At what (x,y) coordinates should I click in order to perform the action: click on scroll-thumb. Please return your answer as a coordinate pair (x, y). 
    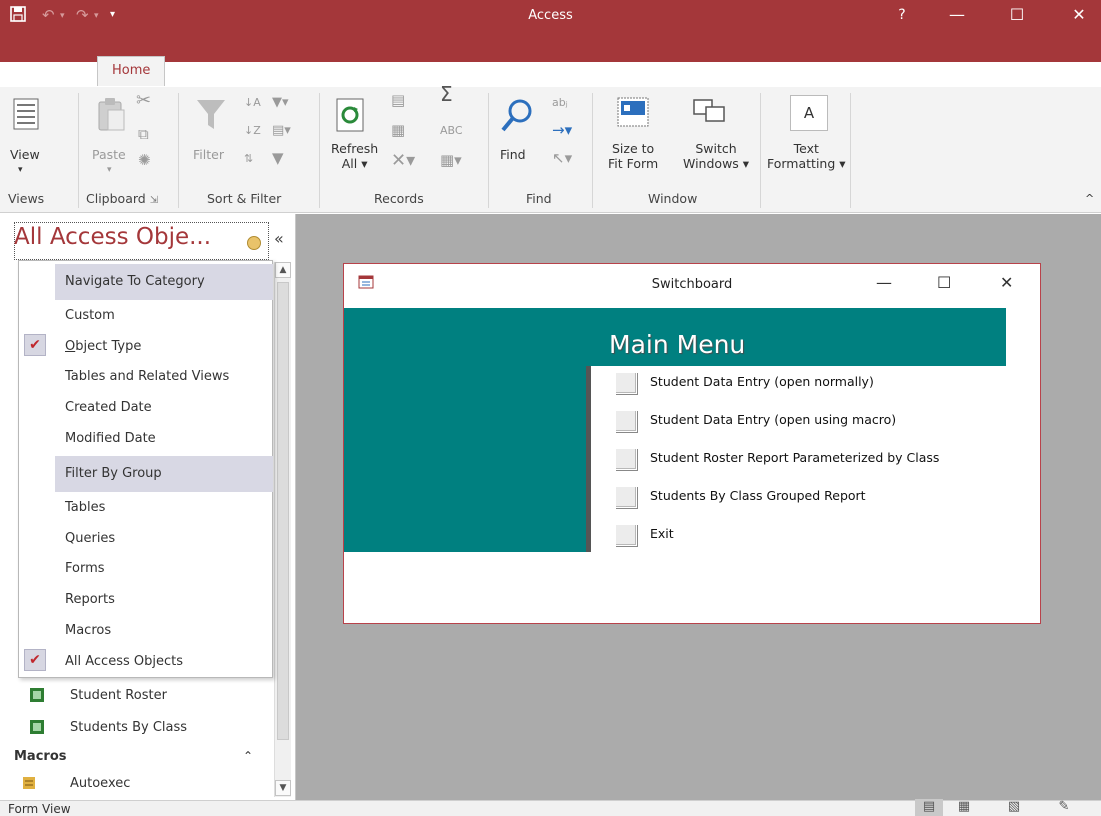
    Looking at the image, I should click on (283, 511).